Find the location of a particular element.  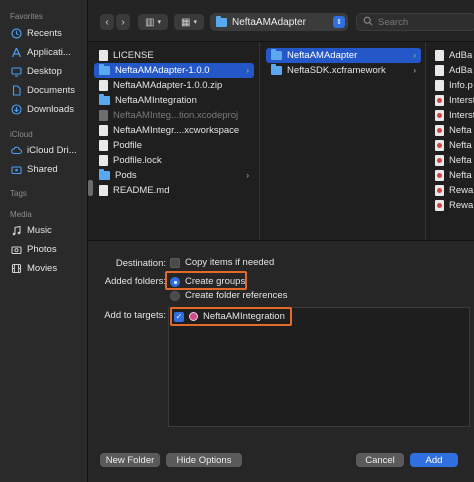

film-icon is located at coordinates (16, 268).